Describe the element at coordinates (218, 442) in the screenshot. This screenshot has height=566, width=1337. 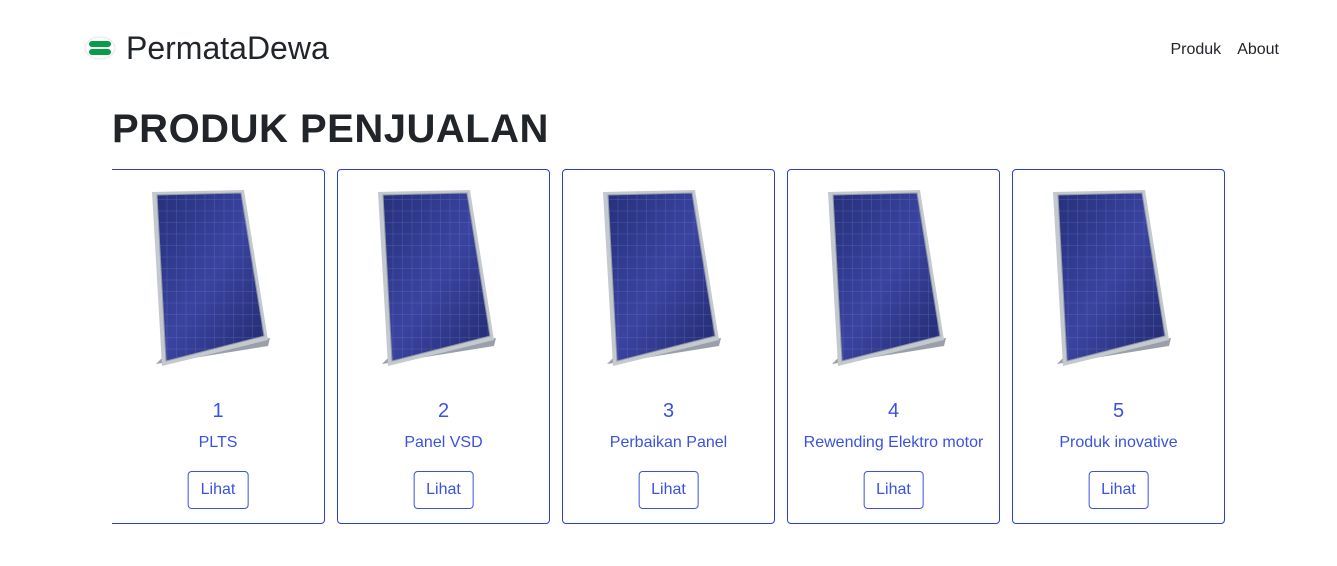
I see `product-name: PLTS` at that location.